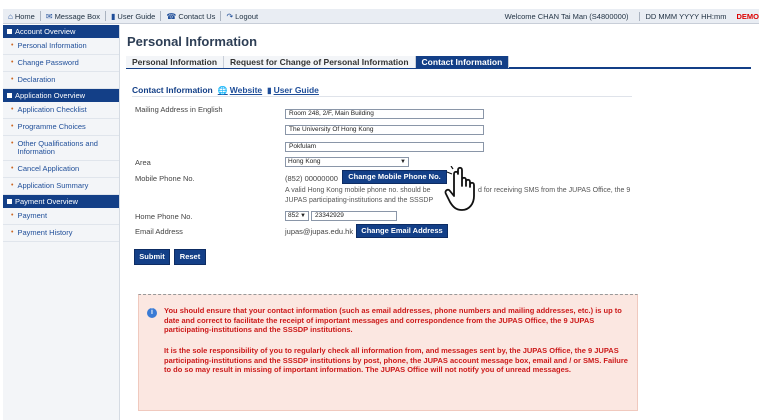 Image resolution: width=759 pixels, height=420 pixels. What do you see at coordinates (384, 114) in the screenshot?
I see `address-line-1-input: Room 248, 2/F, Main Building` at bounding box center [384, 114].